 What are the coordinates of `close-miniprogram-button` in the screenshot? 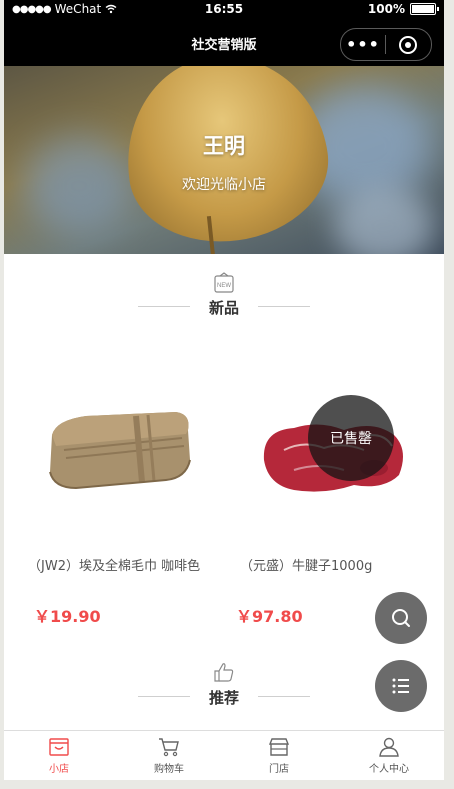 It's located at (408, 44).